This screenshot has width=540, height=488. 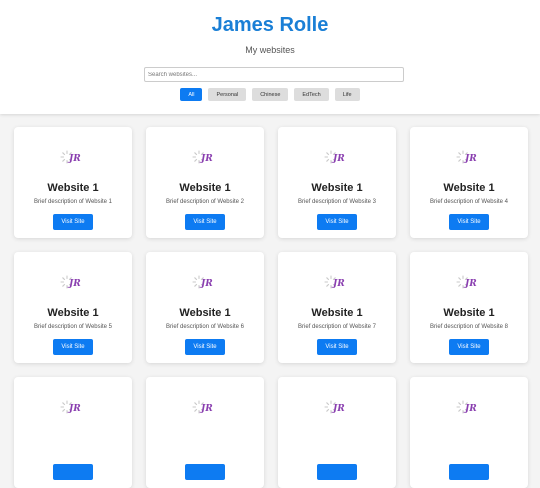 What do you see at coordinates (337, 327) in the screenshot?
I see `card-description: Brief description of Website 7` at bounding box center [337, 327].